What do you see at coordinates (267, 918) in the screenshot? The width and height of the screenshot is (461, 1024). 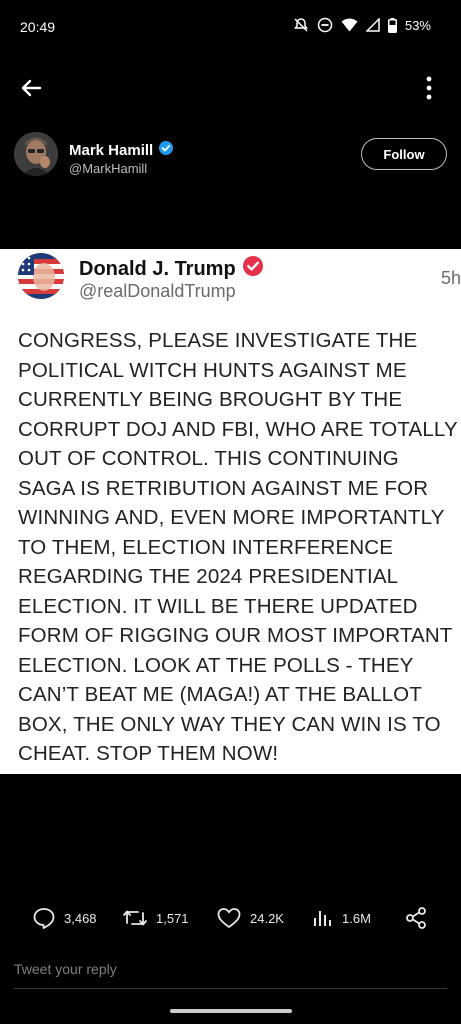 I see `like-count: 24.2K` at bounding box center [267, 918].